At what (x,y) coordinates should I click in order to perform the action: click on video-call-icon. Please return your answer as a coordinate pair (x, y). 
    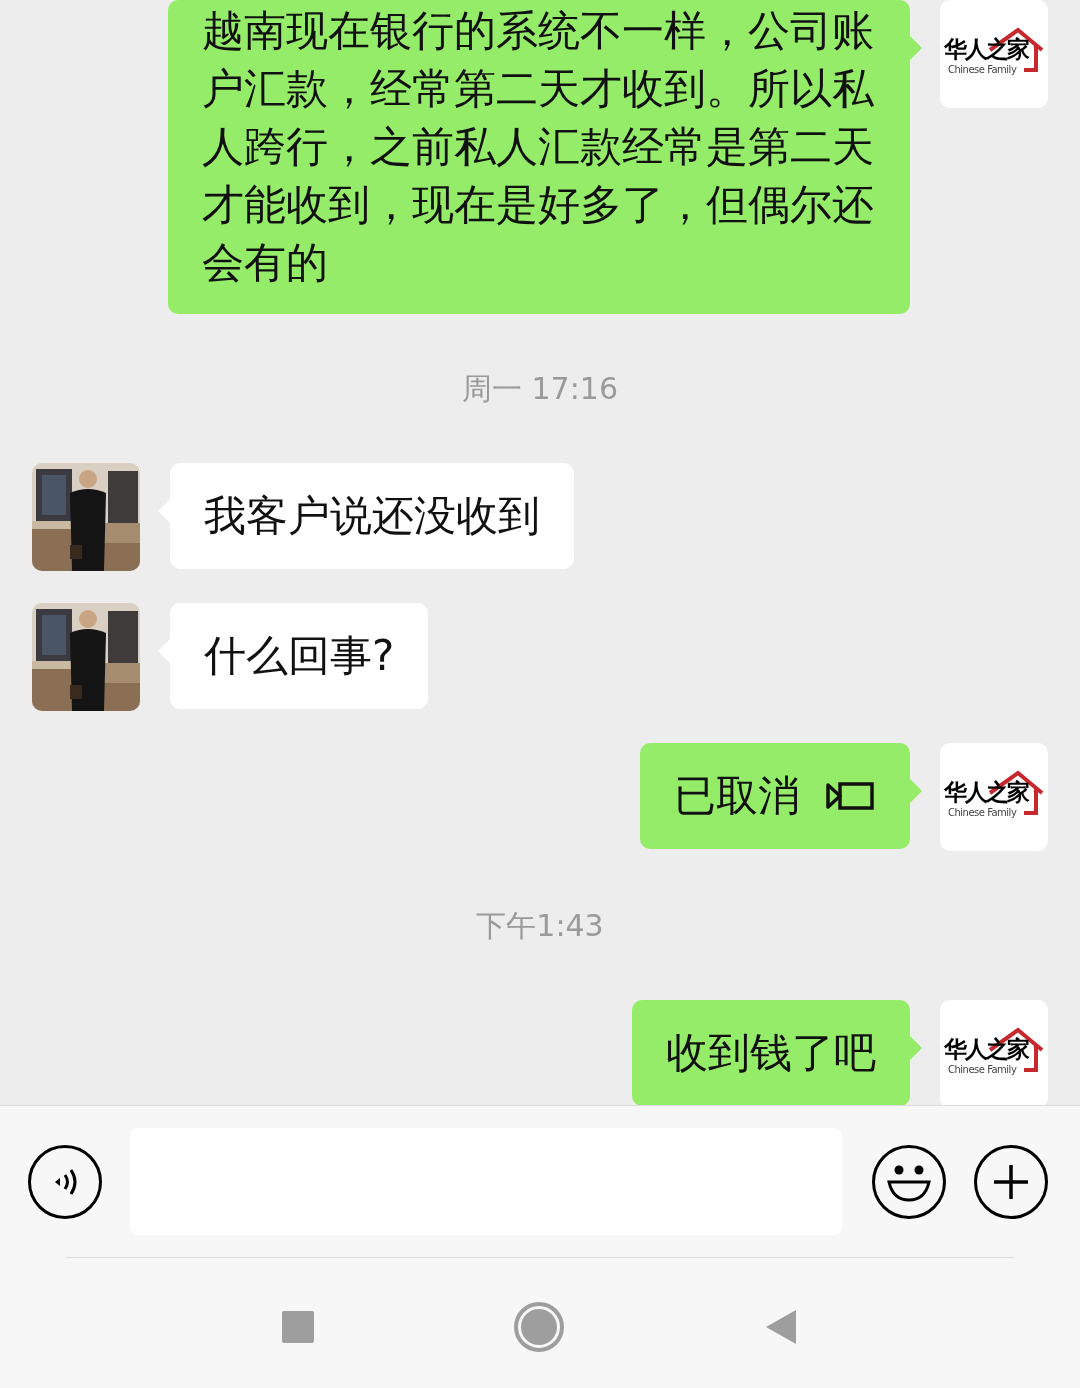
    Looking at the image, I should click on (850, 796).